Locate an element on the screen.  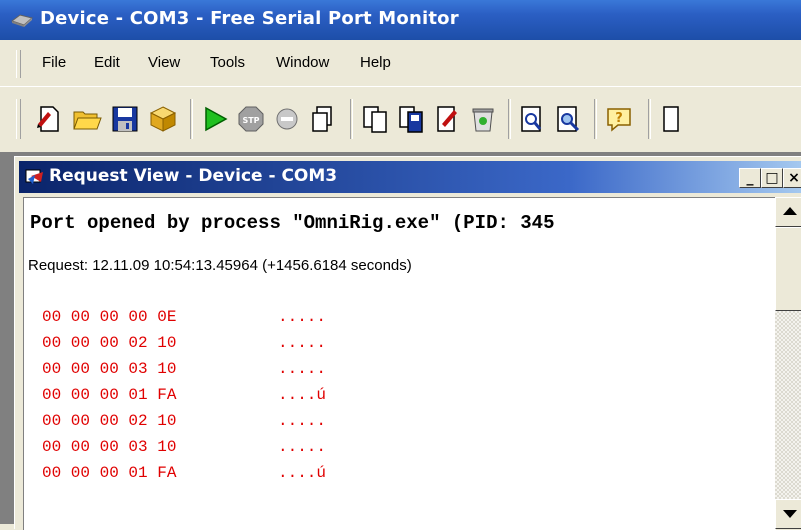
open-folder-icon is located at coordinates (87, 119).